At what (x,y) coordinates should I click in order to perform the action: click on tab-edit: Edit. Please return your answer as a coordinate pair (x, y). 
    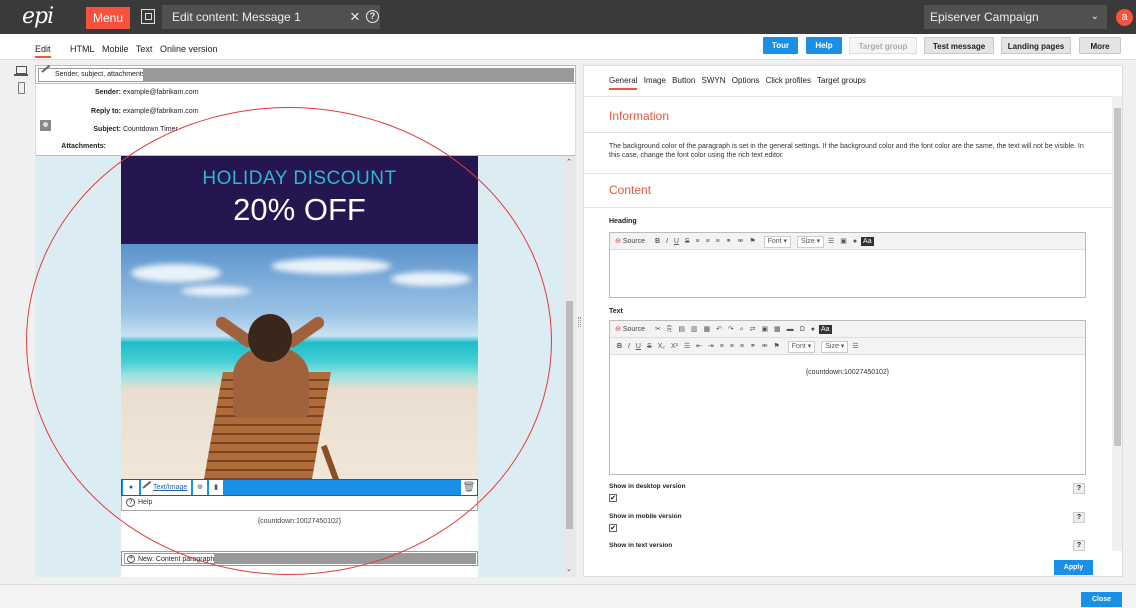
    Looking at the image, I should click on (43, 51).